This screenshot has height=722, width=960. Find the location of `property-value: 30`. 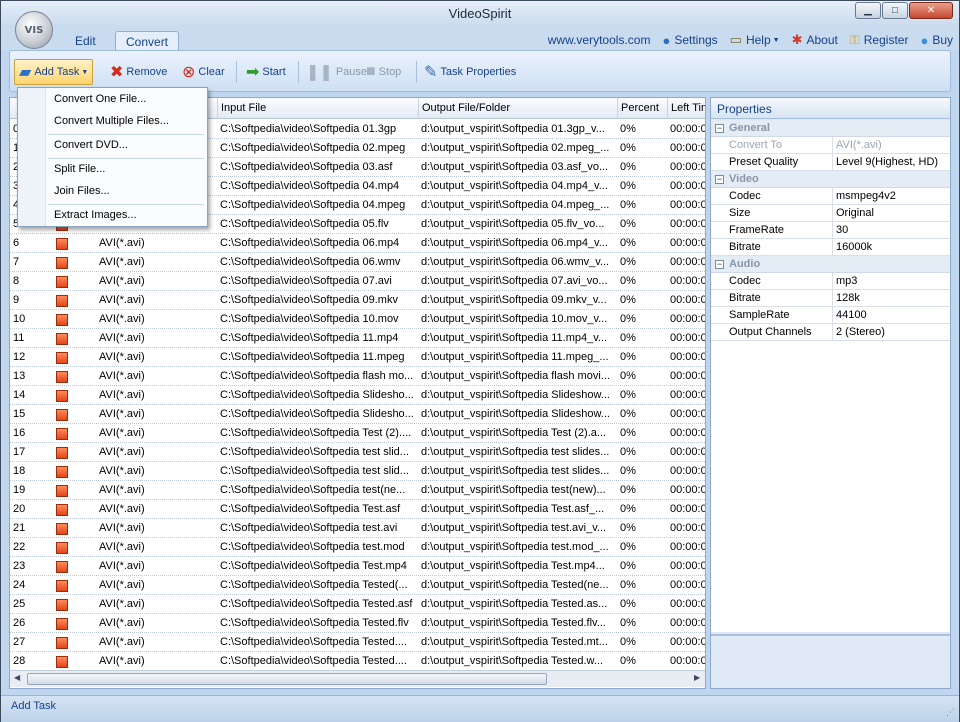

property-value: 30 is located at coordinates (892, 230).